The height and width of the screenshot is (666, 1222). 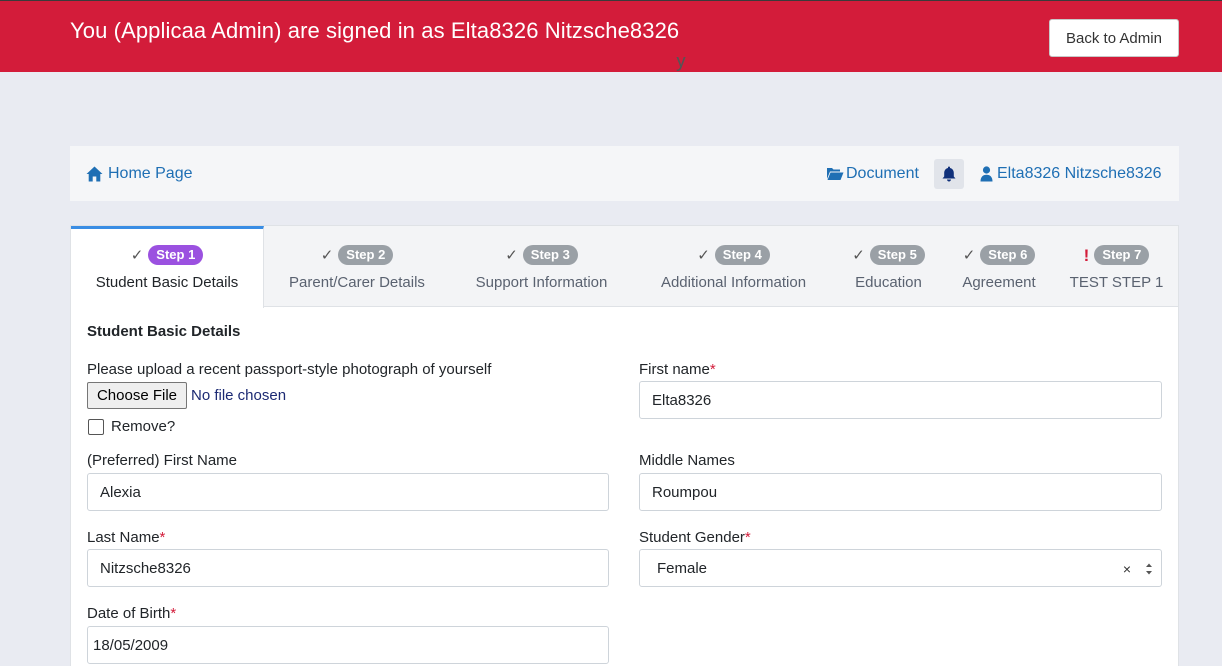 I want to click on choose-file-button: Choose File, so click(x=137, y=395).